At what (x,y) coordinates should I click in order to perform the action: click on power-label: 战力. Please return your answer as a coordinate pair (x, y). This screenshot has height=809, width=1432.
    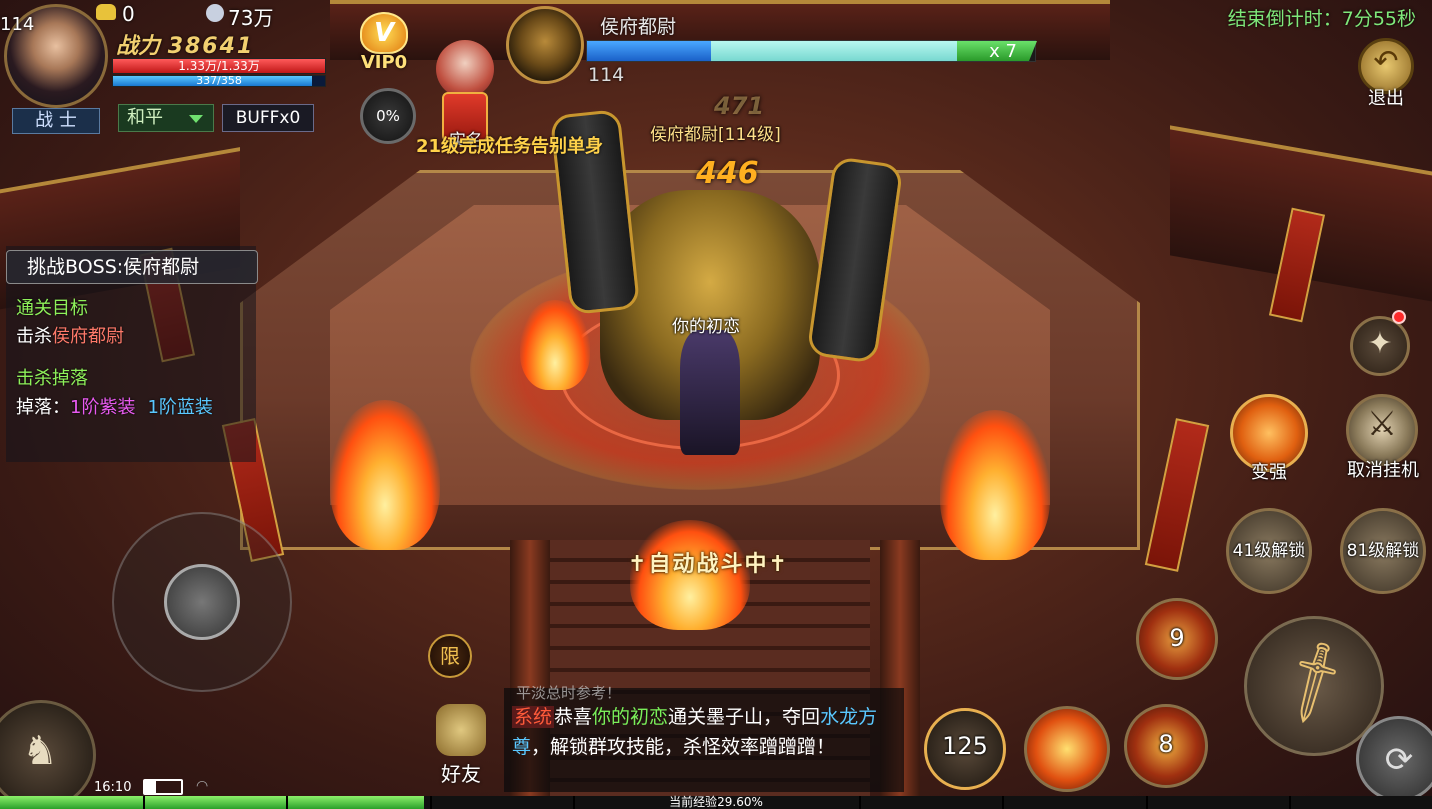
    Looking at the image, I should click on (138, 46).